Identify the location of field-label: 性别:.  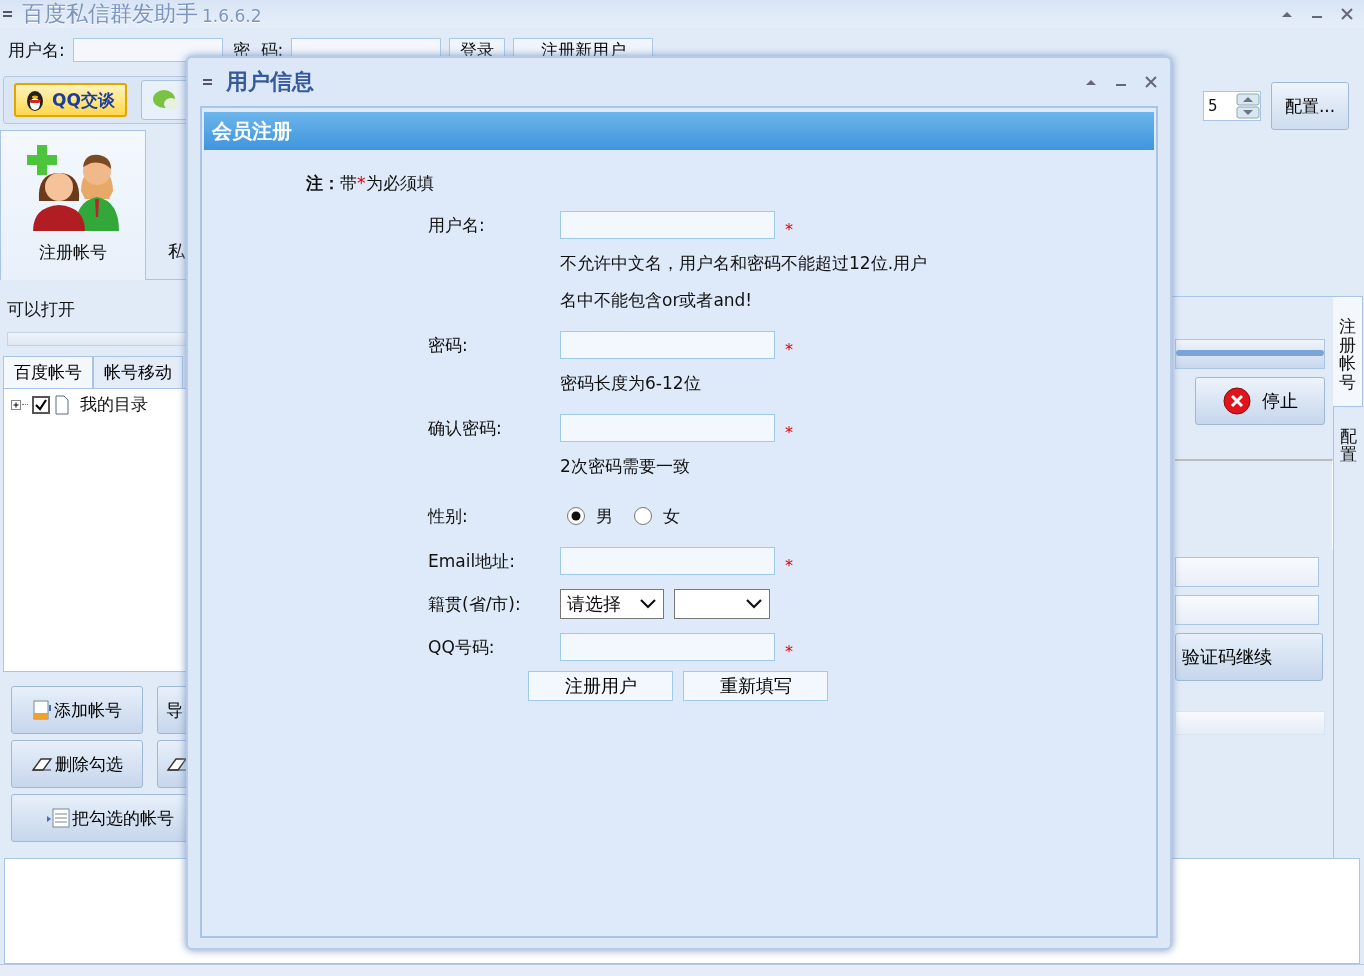
(448, 516).